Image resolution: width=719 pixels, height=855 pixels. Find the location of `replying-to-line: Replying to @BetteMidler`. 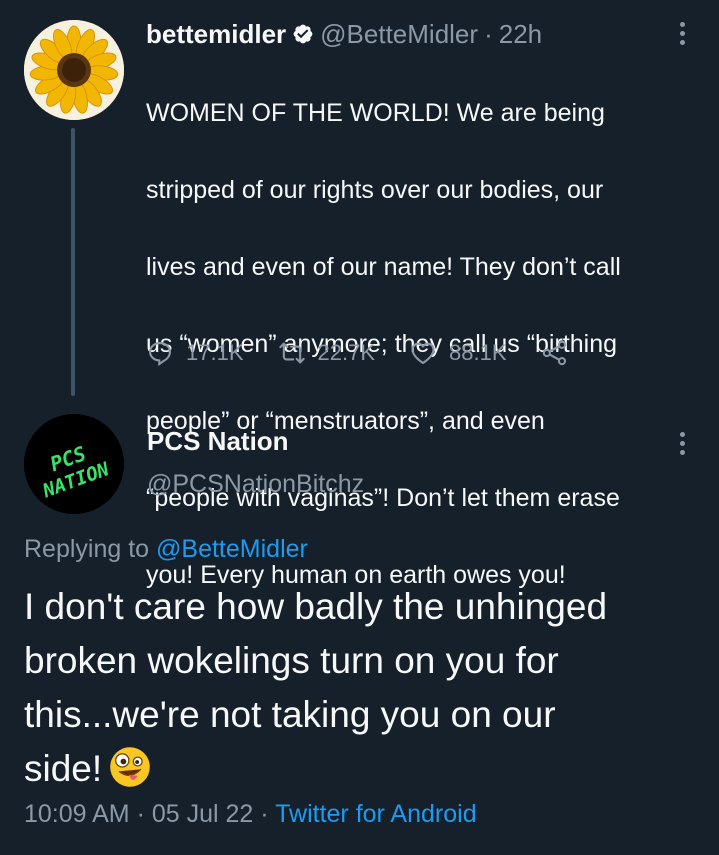

replying-to-line: Replying to @BetteMidler is located at coordinates (166, 549).